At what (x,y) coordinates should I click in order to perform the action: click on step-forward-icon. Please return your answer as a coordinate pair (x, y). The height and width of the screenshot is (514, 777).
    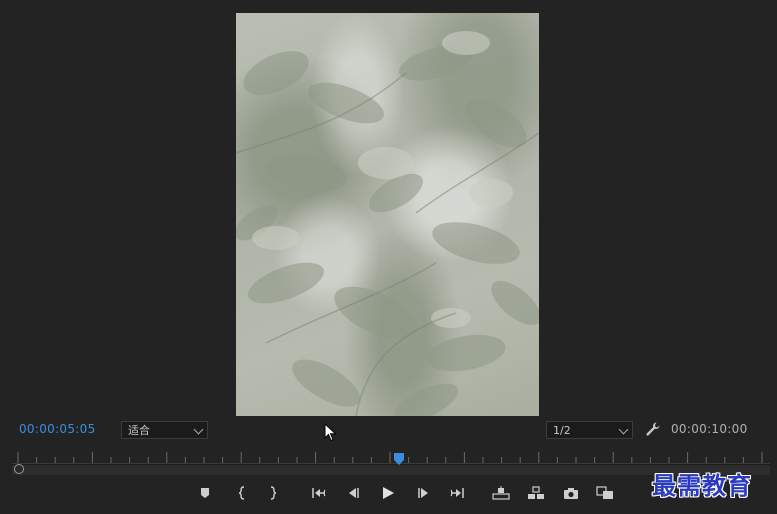
    Looking at the image, I should click on (424, 493).